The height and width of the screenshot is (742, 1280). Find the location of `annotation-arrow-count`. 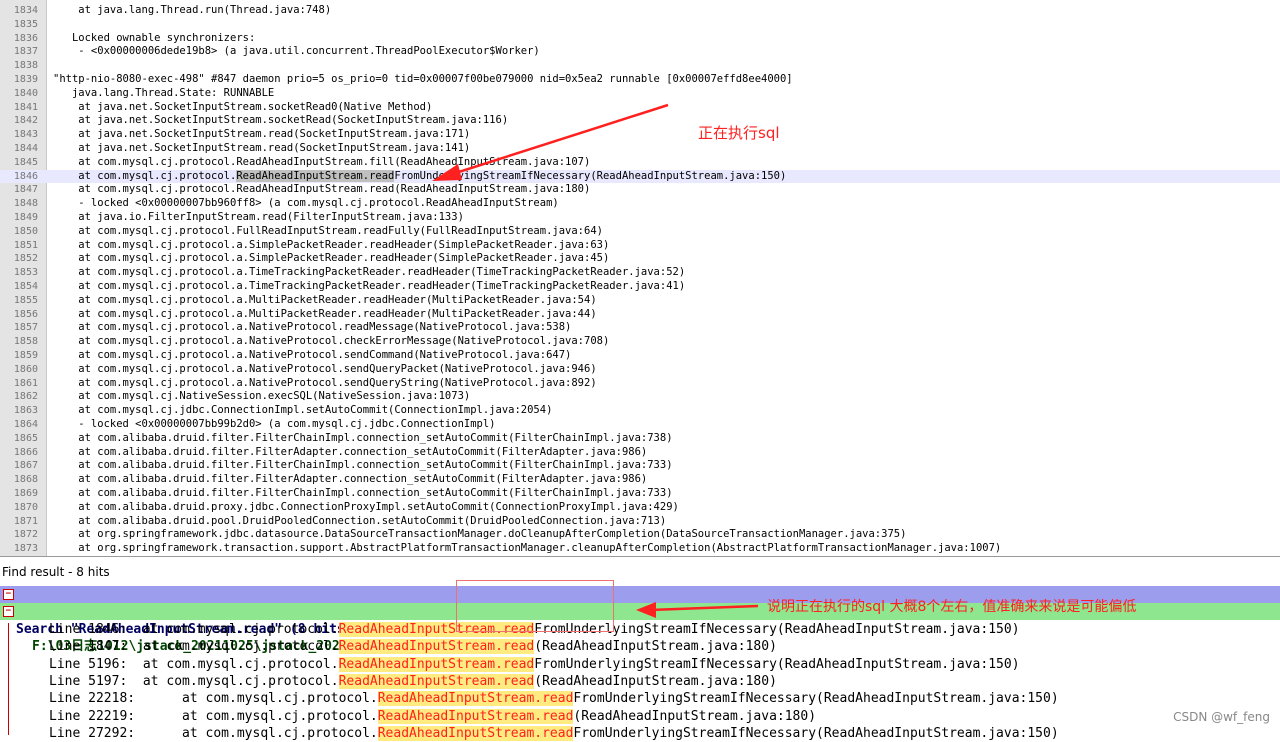

annotation-arrow-count is located at coordinates (697, 610).